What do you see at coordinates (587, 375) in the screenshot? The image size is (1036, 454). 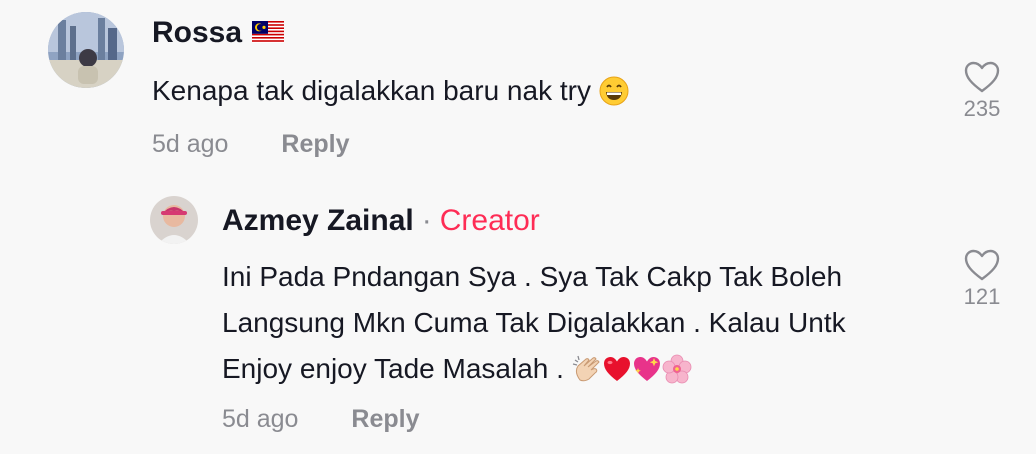 I see `clapping-hands-emoji` at bounding box center [587, 375].